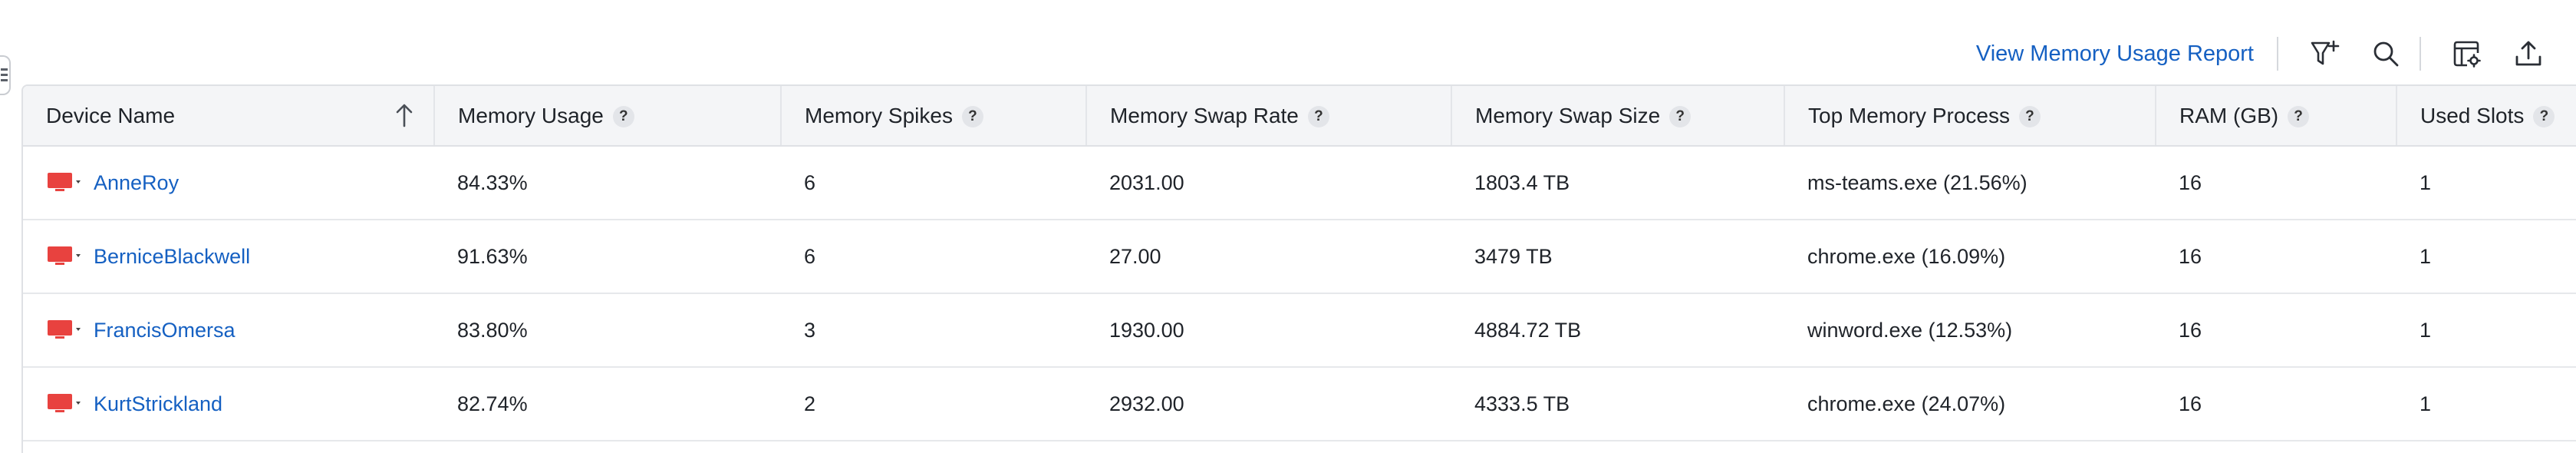 Image resolution: width=2576 pixels, height=453 pixels. Describe the element at coordinates (607, 183) in the screenshot. I see `memory-usage-cell: 84.33%` at that location.